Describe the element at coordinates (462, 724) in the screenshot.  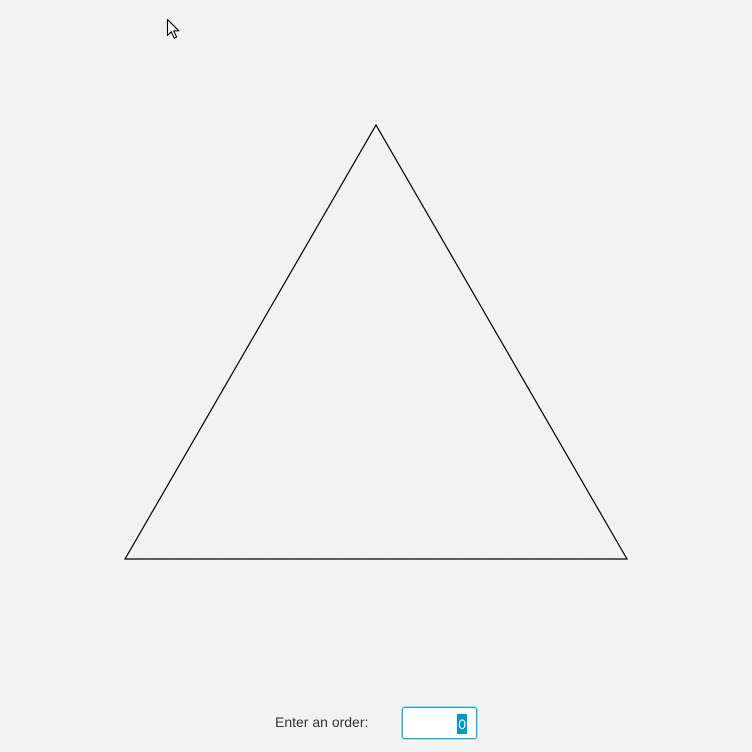
I see `order-input-value: 0` at that location.